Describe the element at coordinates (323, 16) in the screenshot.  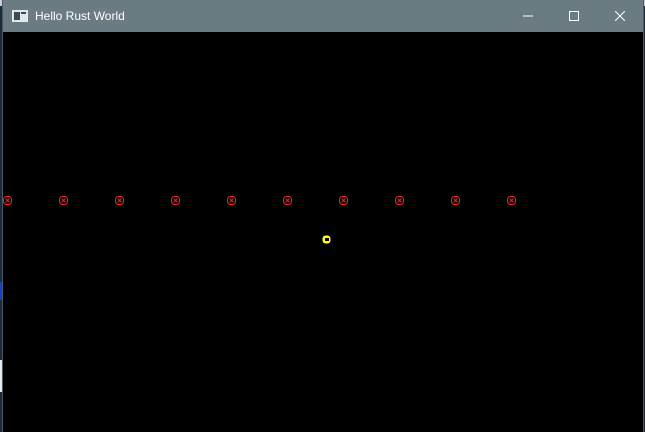
I see `title-bar: Hello Rust World` at that location.